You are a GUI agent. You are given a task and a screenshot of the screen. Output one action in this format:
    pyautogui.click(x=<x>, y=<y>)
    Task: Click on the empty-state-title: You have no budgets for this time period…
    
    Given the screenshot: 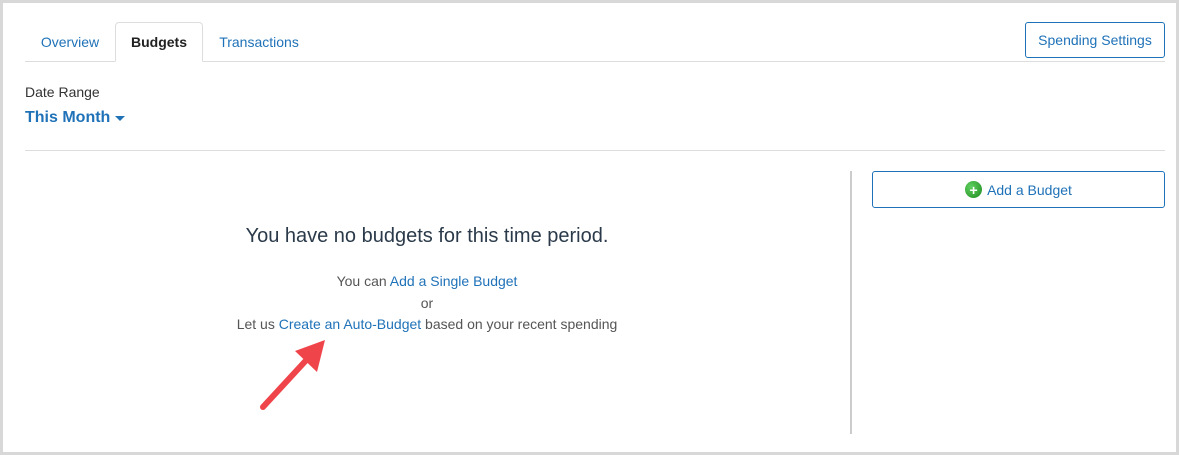 What is the action you would take?
    pyautogui.click(x=427, y=236)
    